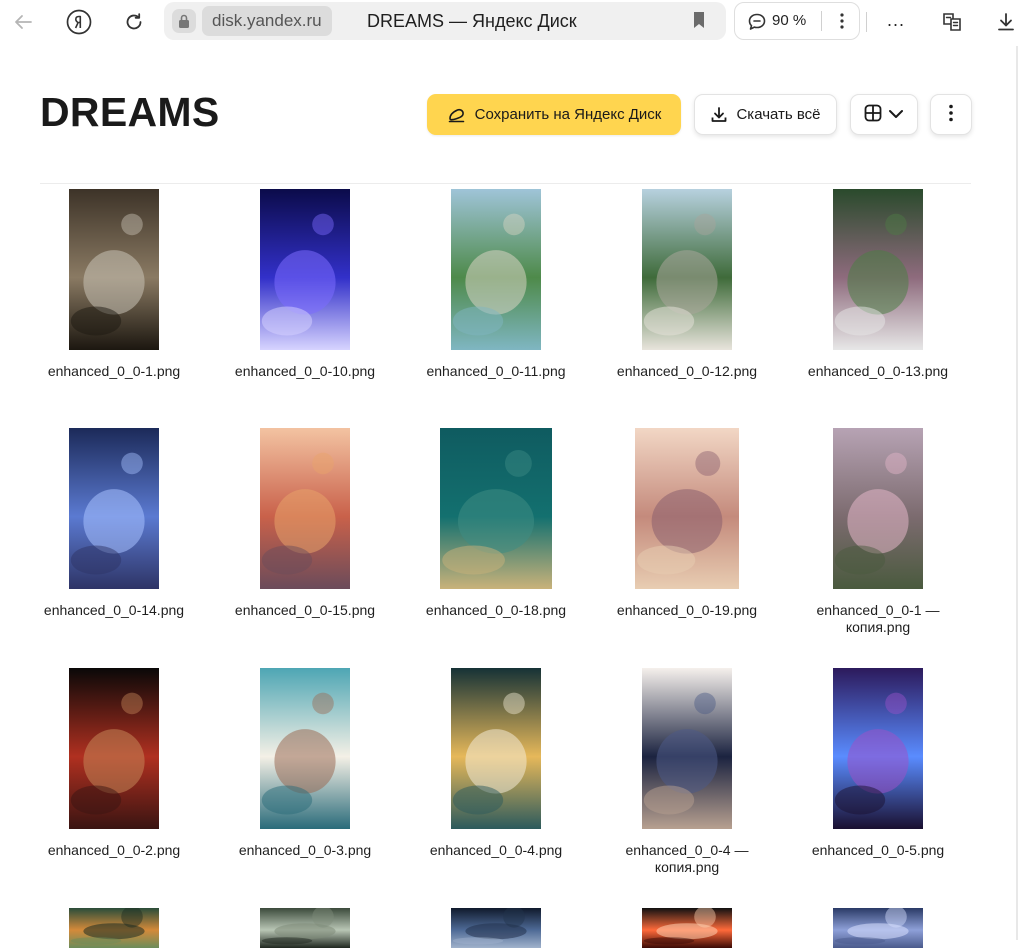 The image size is (1018, 948). What do you see at coordinates (699, 22) in the screenshot?
I see `bookmark-icon` at bounding box center [699, 22].